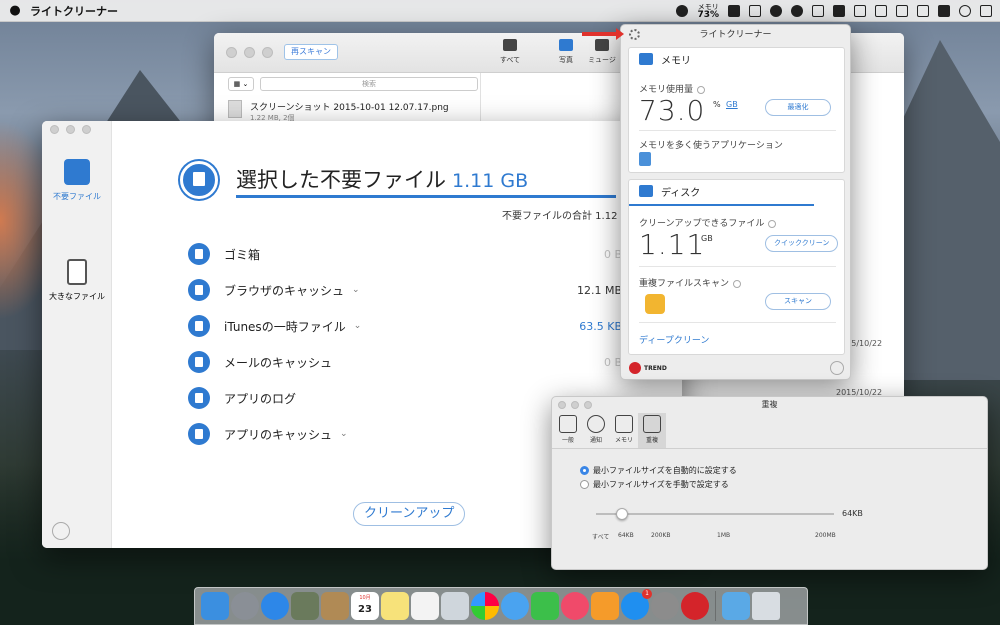  Describe the element at coordinates (736, 606) in the screenshot. I see `downloads-folder-icon` at that location.